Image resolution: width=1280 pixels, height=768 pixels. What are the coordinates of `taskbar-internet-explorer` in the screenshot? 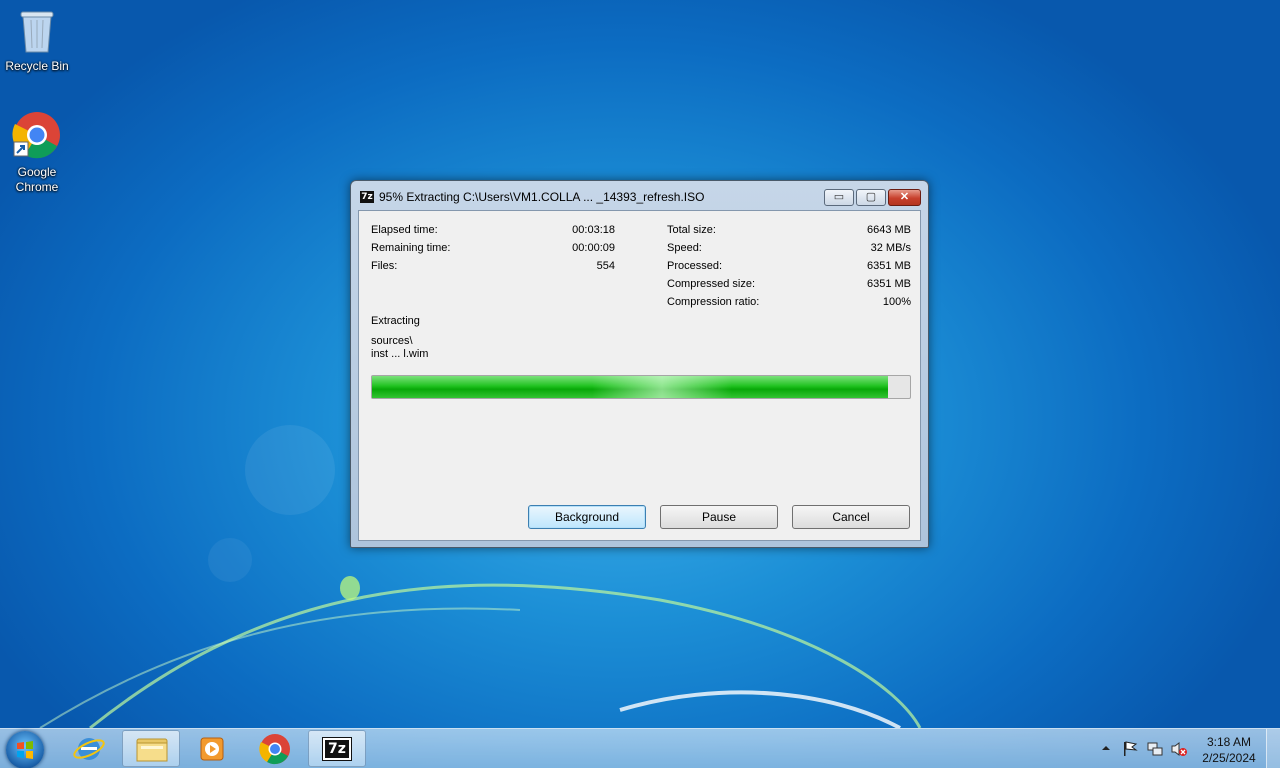 It's located at (89, 748).